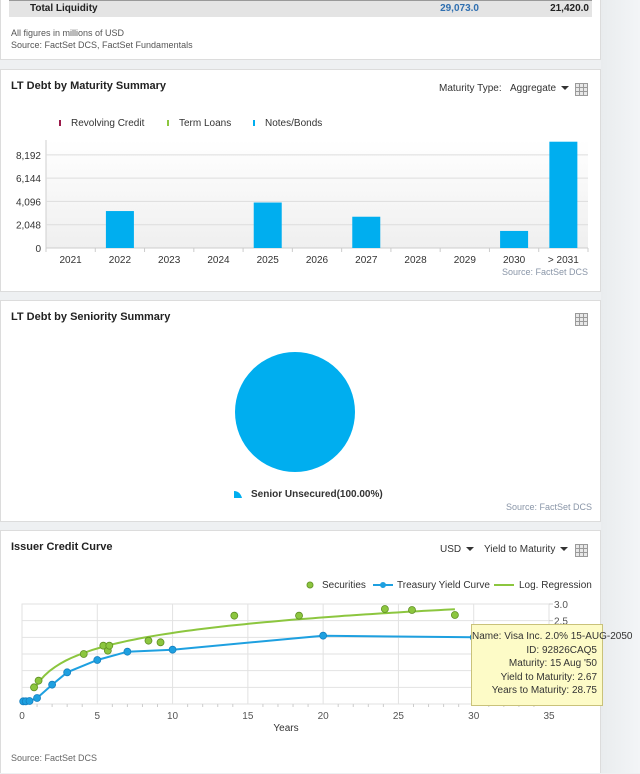 The width and height of the screenshot is (640, 774). I want to click on tooltip-id: ID: 92826CAQ5, so click(561, 650).